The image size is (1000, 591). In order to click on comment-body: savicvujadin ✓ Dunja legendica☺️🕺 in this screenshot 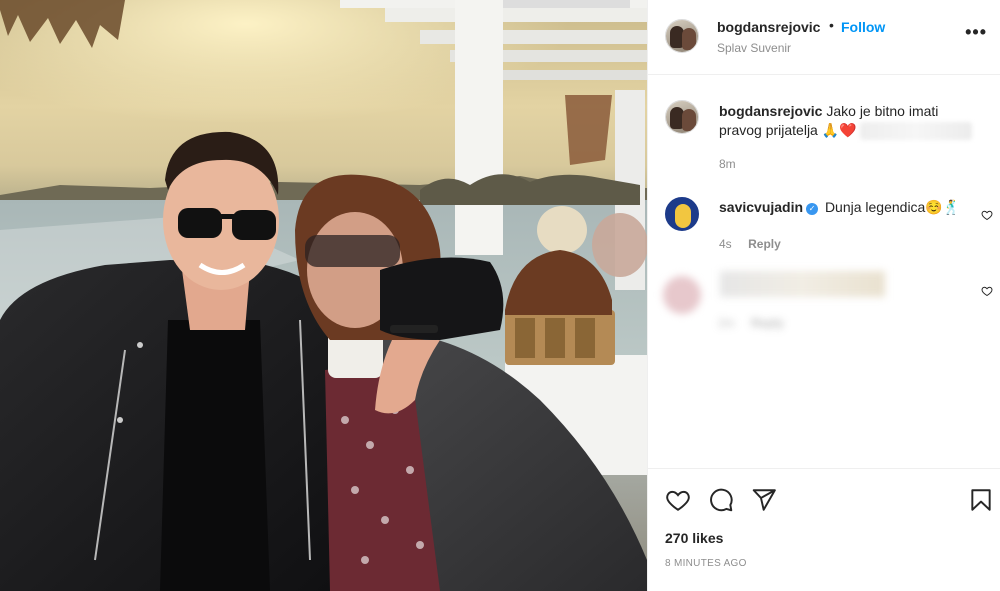, I will do `click(839, 207)`.